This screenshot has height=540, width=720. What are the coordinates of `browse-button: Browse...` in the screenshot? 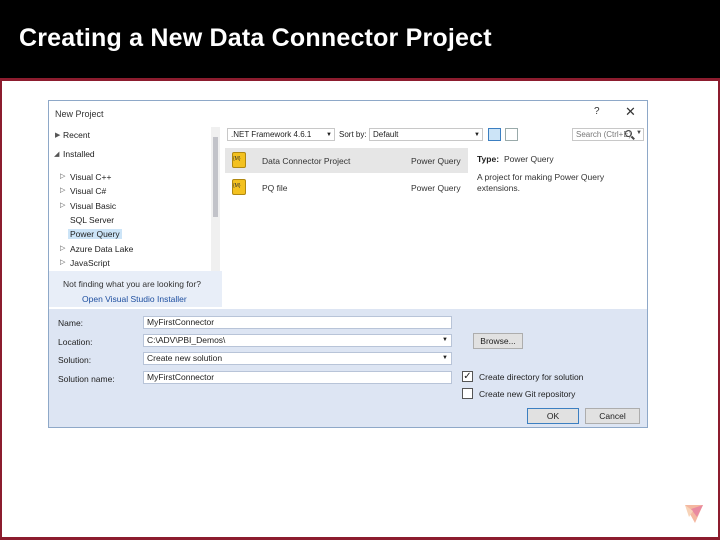 It's located at (498, 341).